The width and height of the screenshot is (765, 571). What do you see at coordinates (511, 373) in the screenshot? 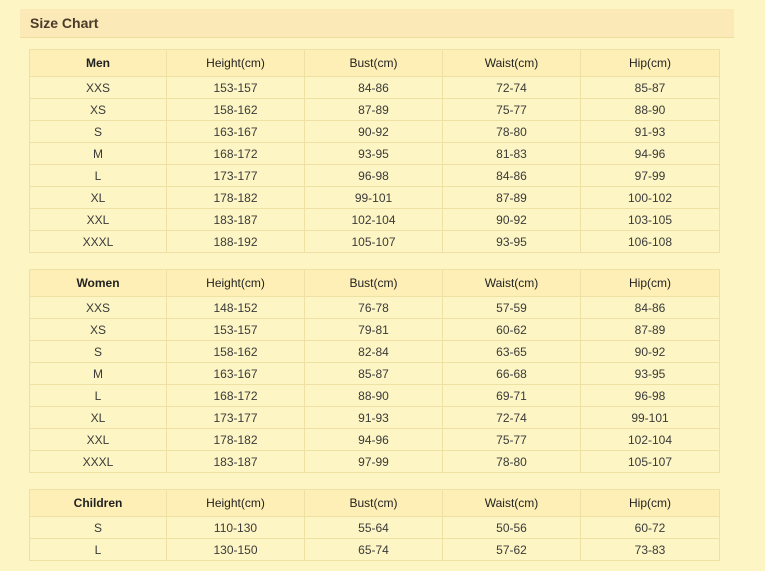
I see `waist-cell: 66-68` at bounding box center [511, 373].